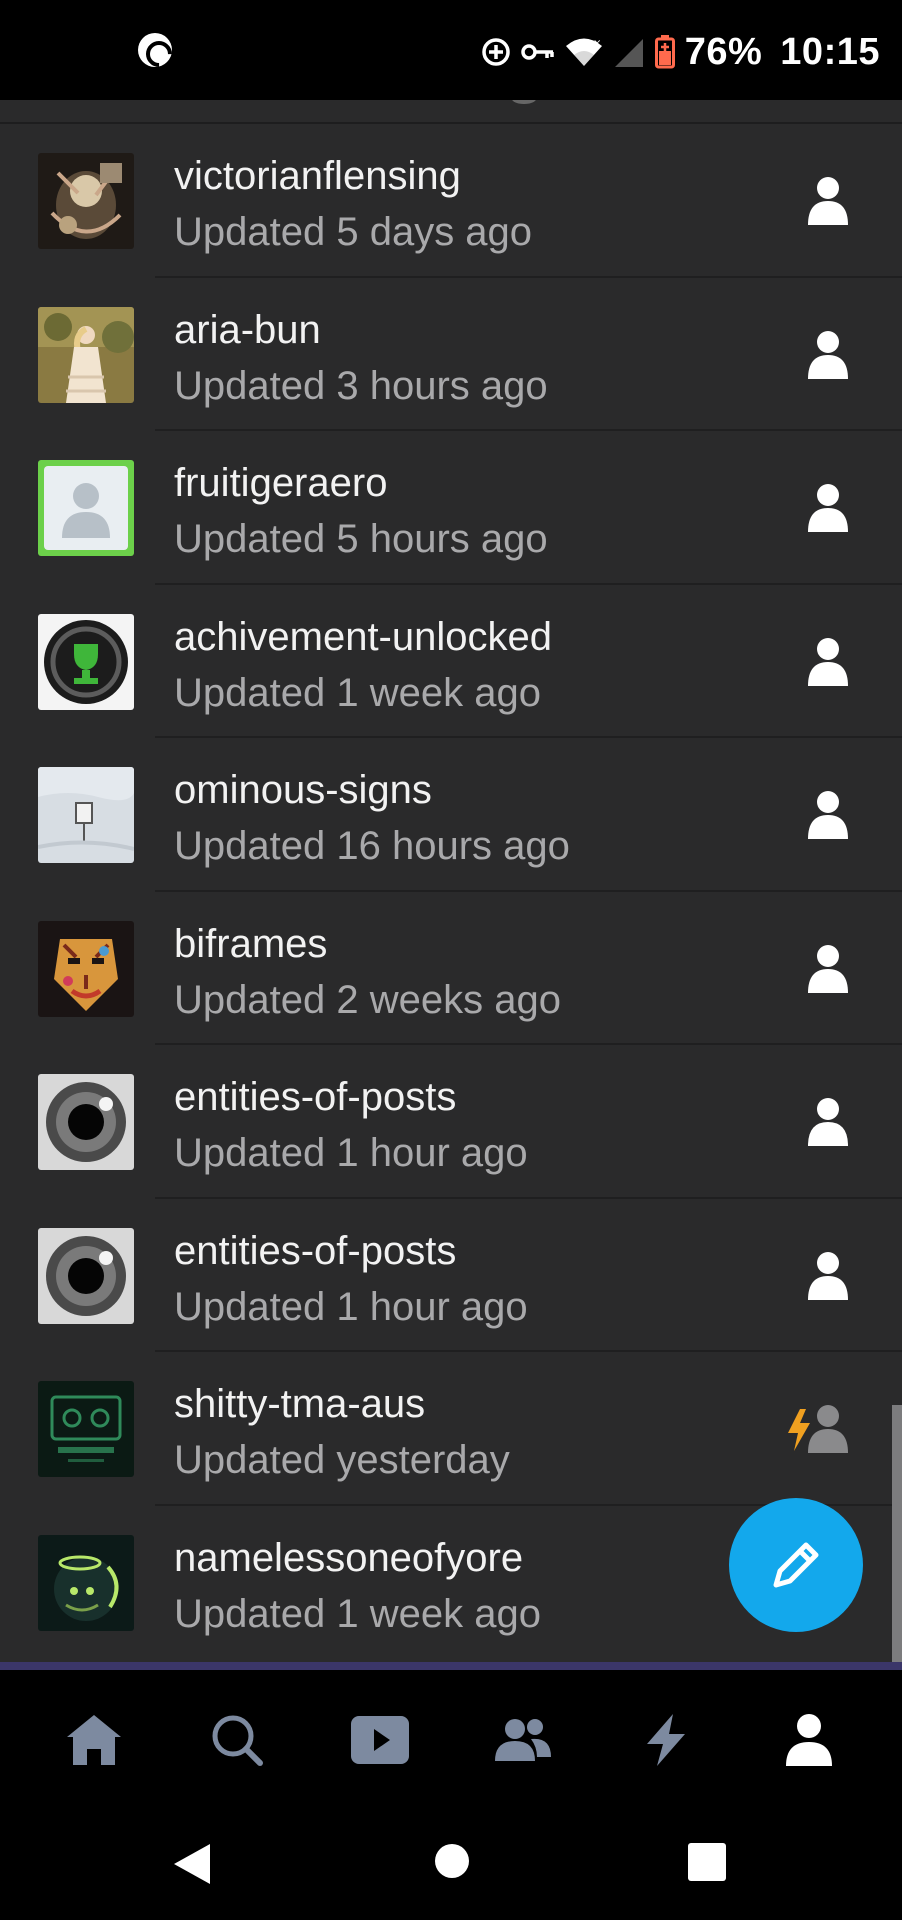  I want to click on app-notification-icon, so click(155, 50).